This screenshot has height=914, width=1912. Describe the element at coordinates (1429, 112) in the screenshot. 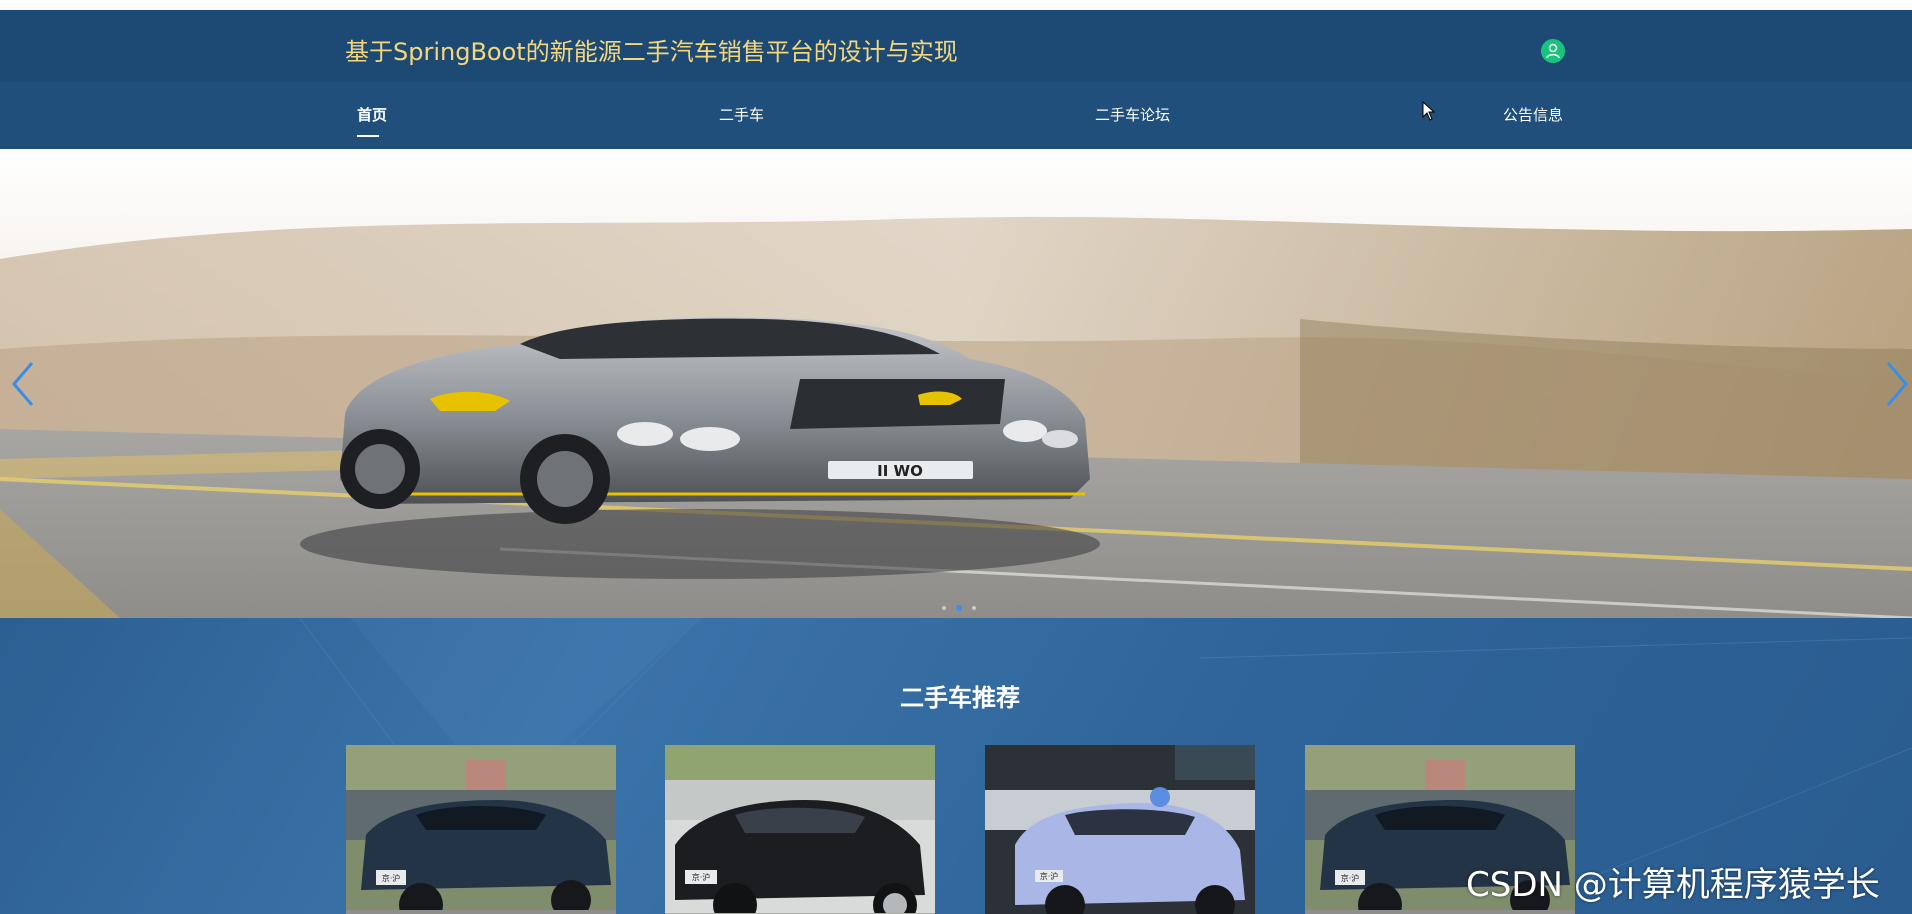

I see `mouse-cursor-icon` at that location.